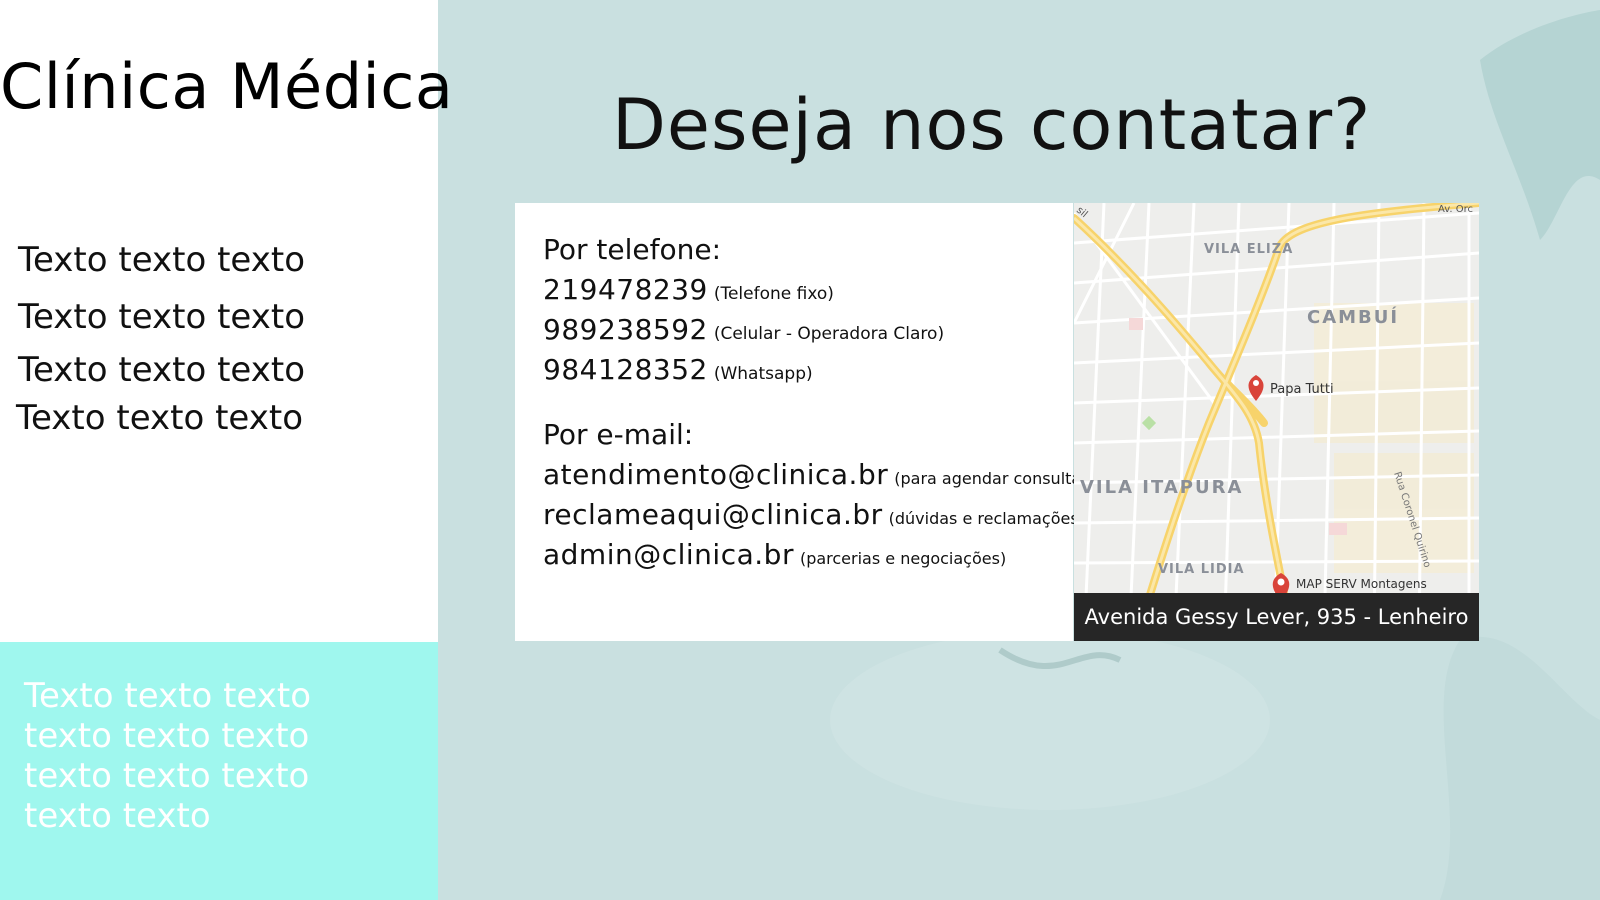  Describe the element at coordinates (992, 125) in the screenshot. I see `contact-heading: Deseja nos contatar?` at that location.